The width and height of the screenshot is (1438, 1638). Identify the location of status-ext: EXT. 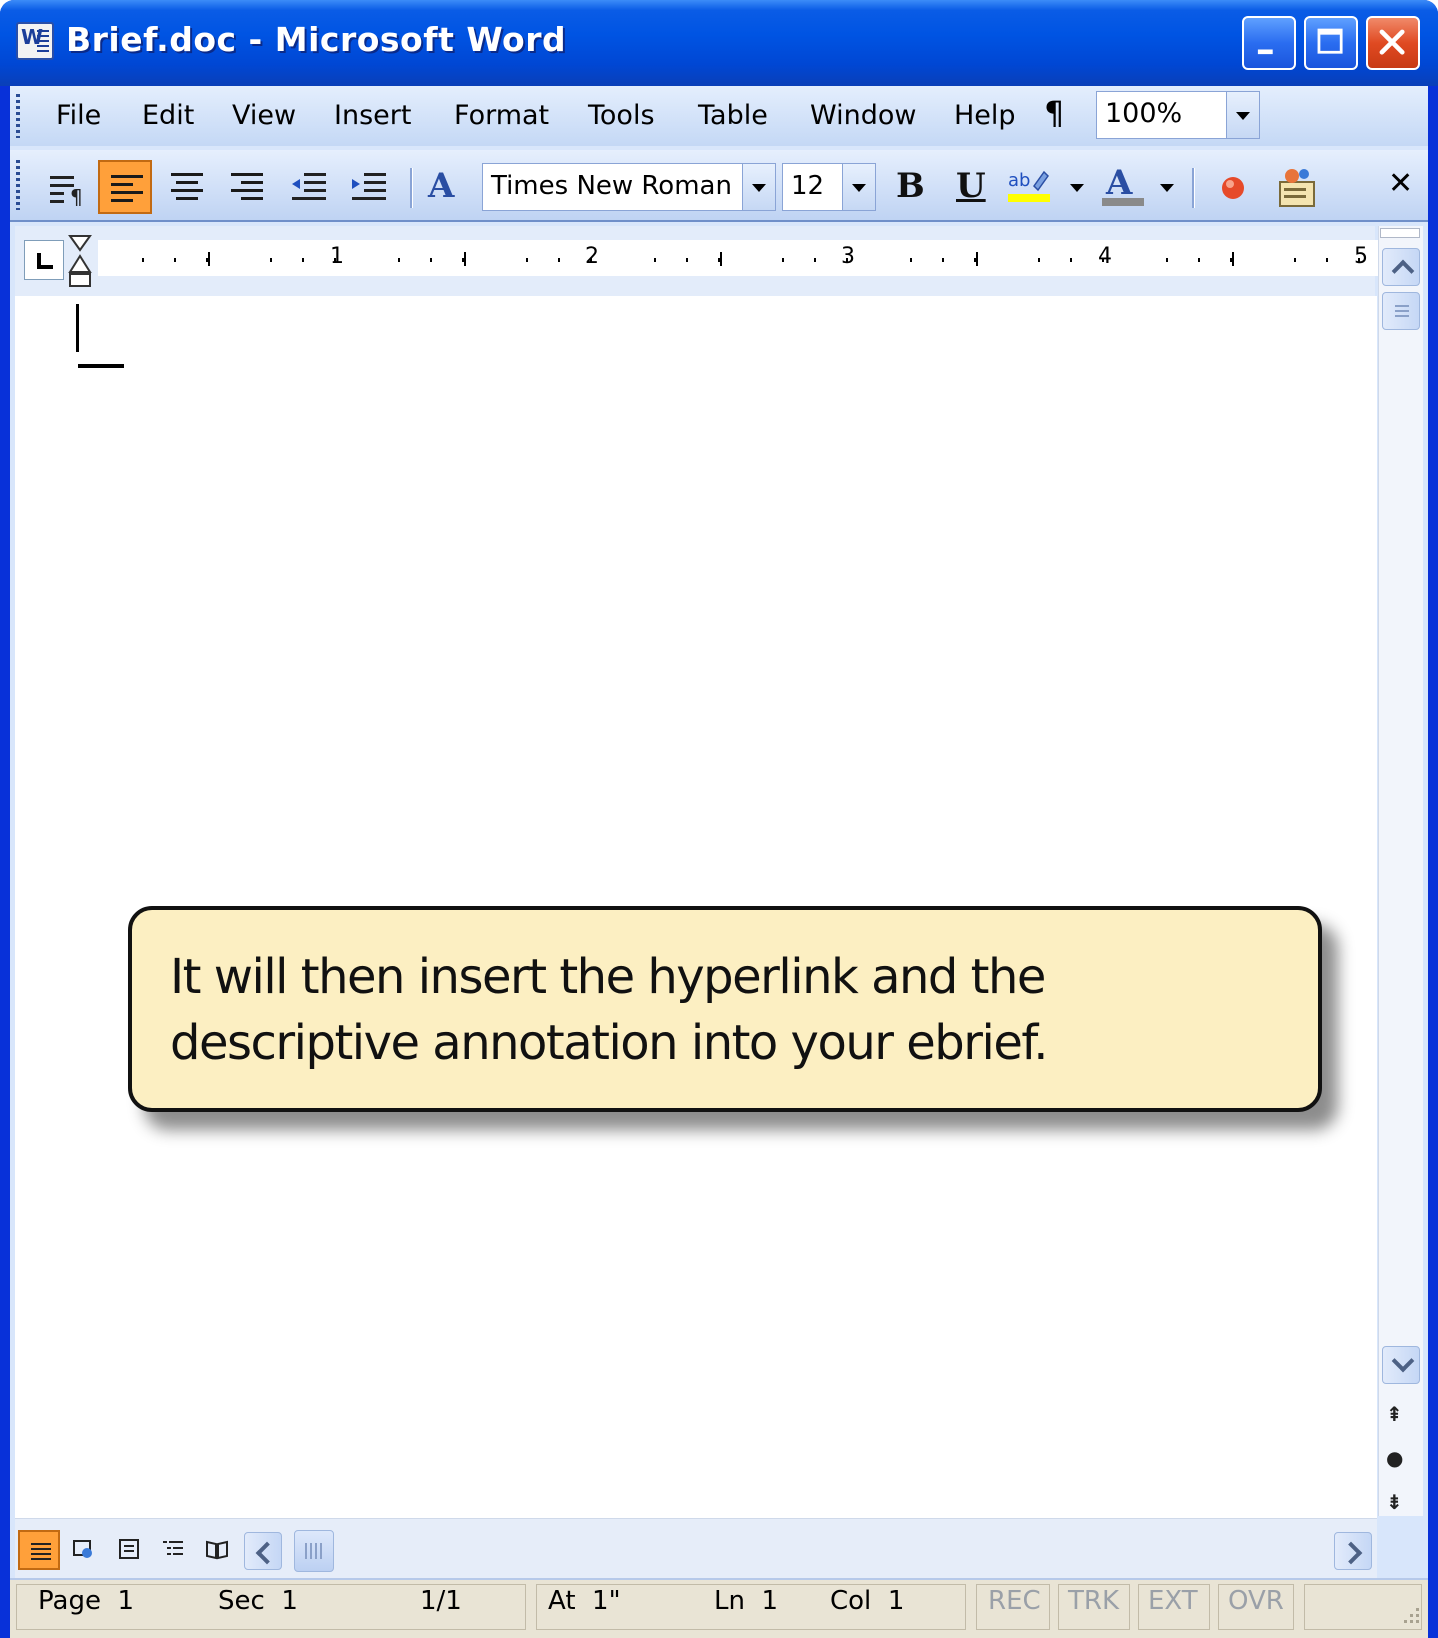
(1173, 1601).